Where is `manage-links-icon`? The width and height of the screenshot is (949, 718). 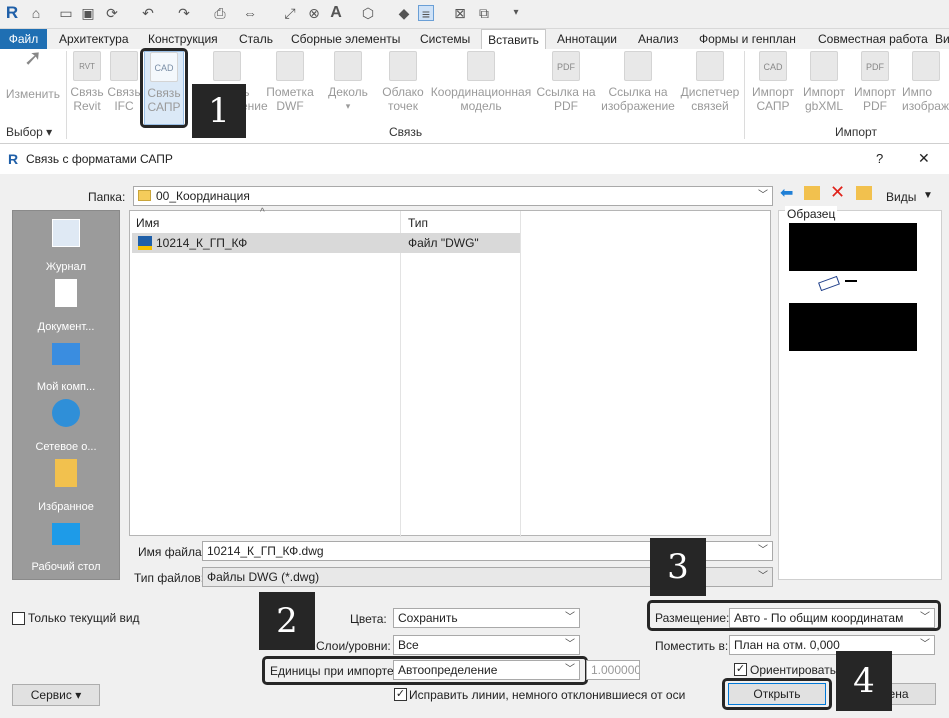
manage-links-icon is located at coordinates (710, 66).